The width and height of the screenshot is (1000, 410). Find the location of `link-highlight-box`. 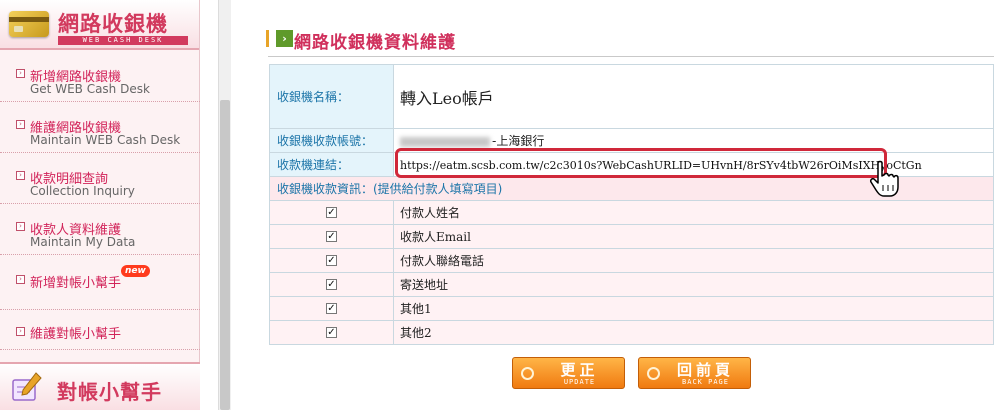

link-highlight-box is located at coordinates (641, 163).